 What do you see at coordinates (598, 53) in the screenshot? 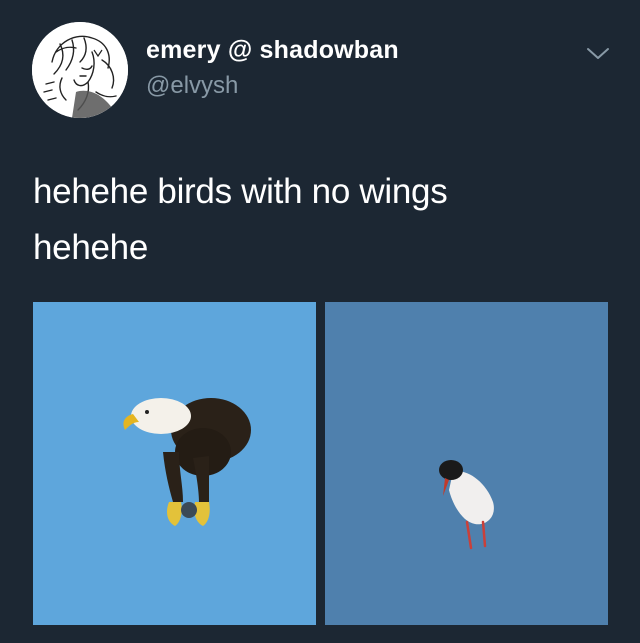
I see `chevron-down-icon` at bounding box center [598, 53].